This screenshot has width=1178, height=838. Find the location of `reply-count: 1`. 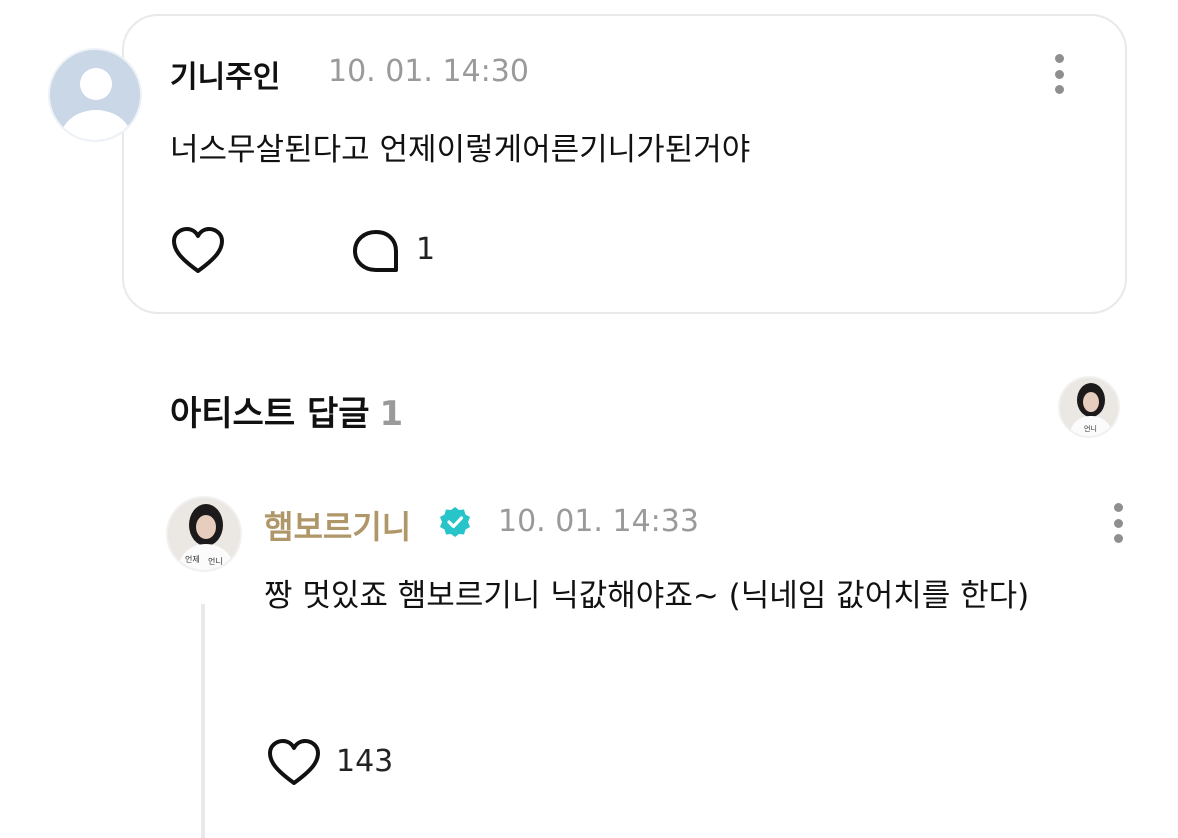

reply-count: 1 is located at coordinates (426, 249).